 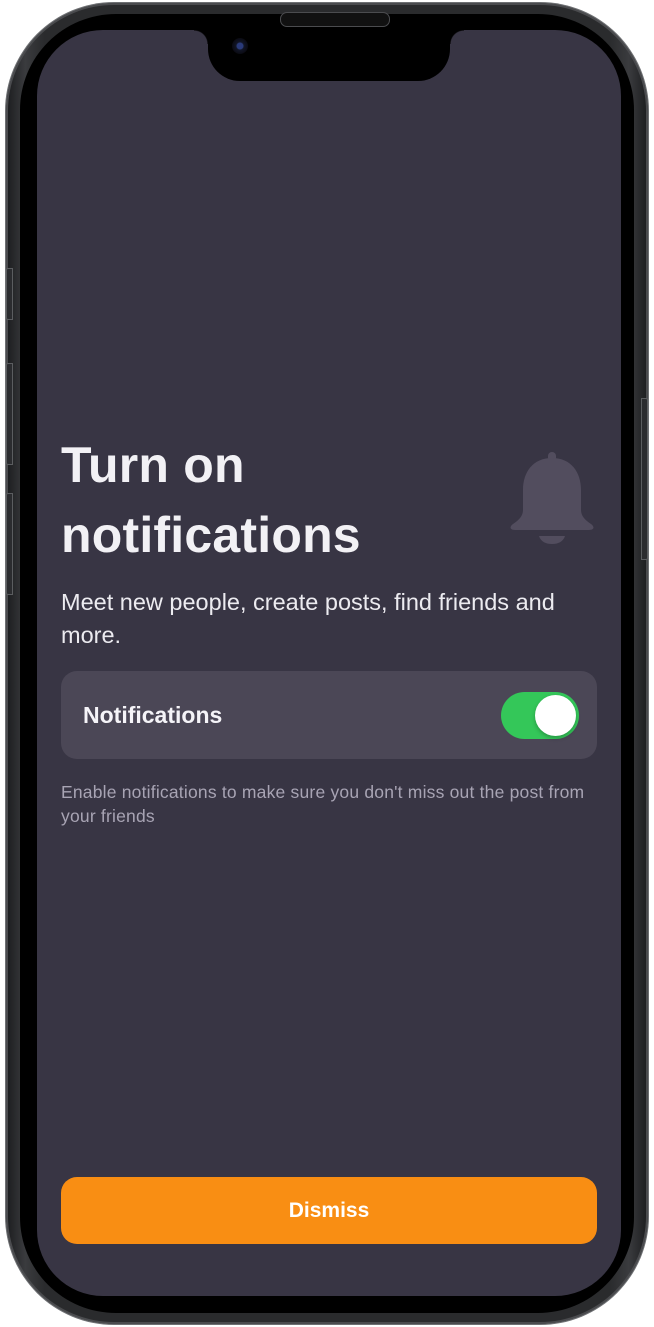 What do you see at coordinates (9, 544) in the screenshot?
I see `volume-down-button` at bounding box center [9, 544].